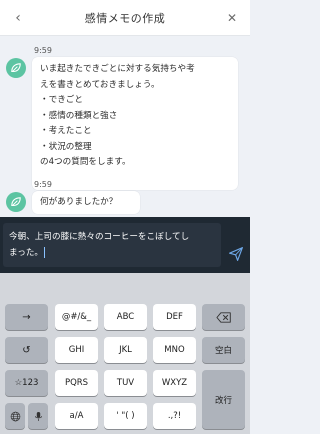  Describe the element at coordinates (66, 146) in the screenshot. I see `message-line: ・状況の整理` at that location.